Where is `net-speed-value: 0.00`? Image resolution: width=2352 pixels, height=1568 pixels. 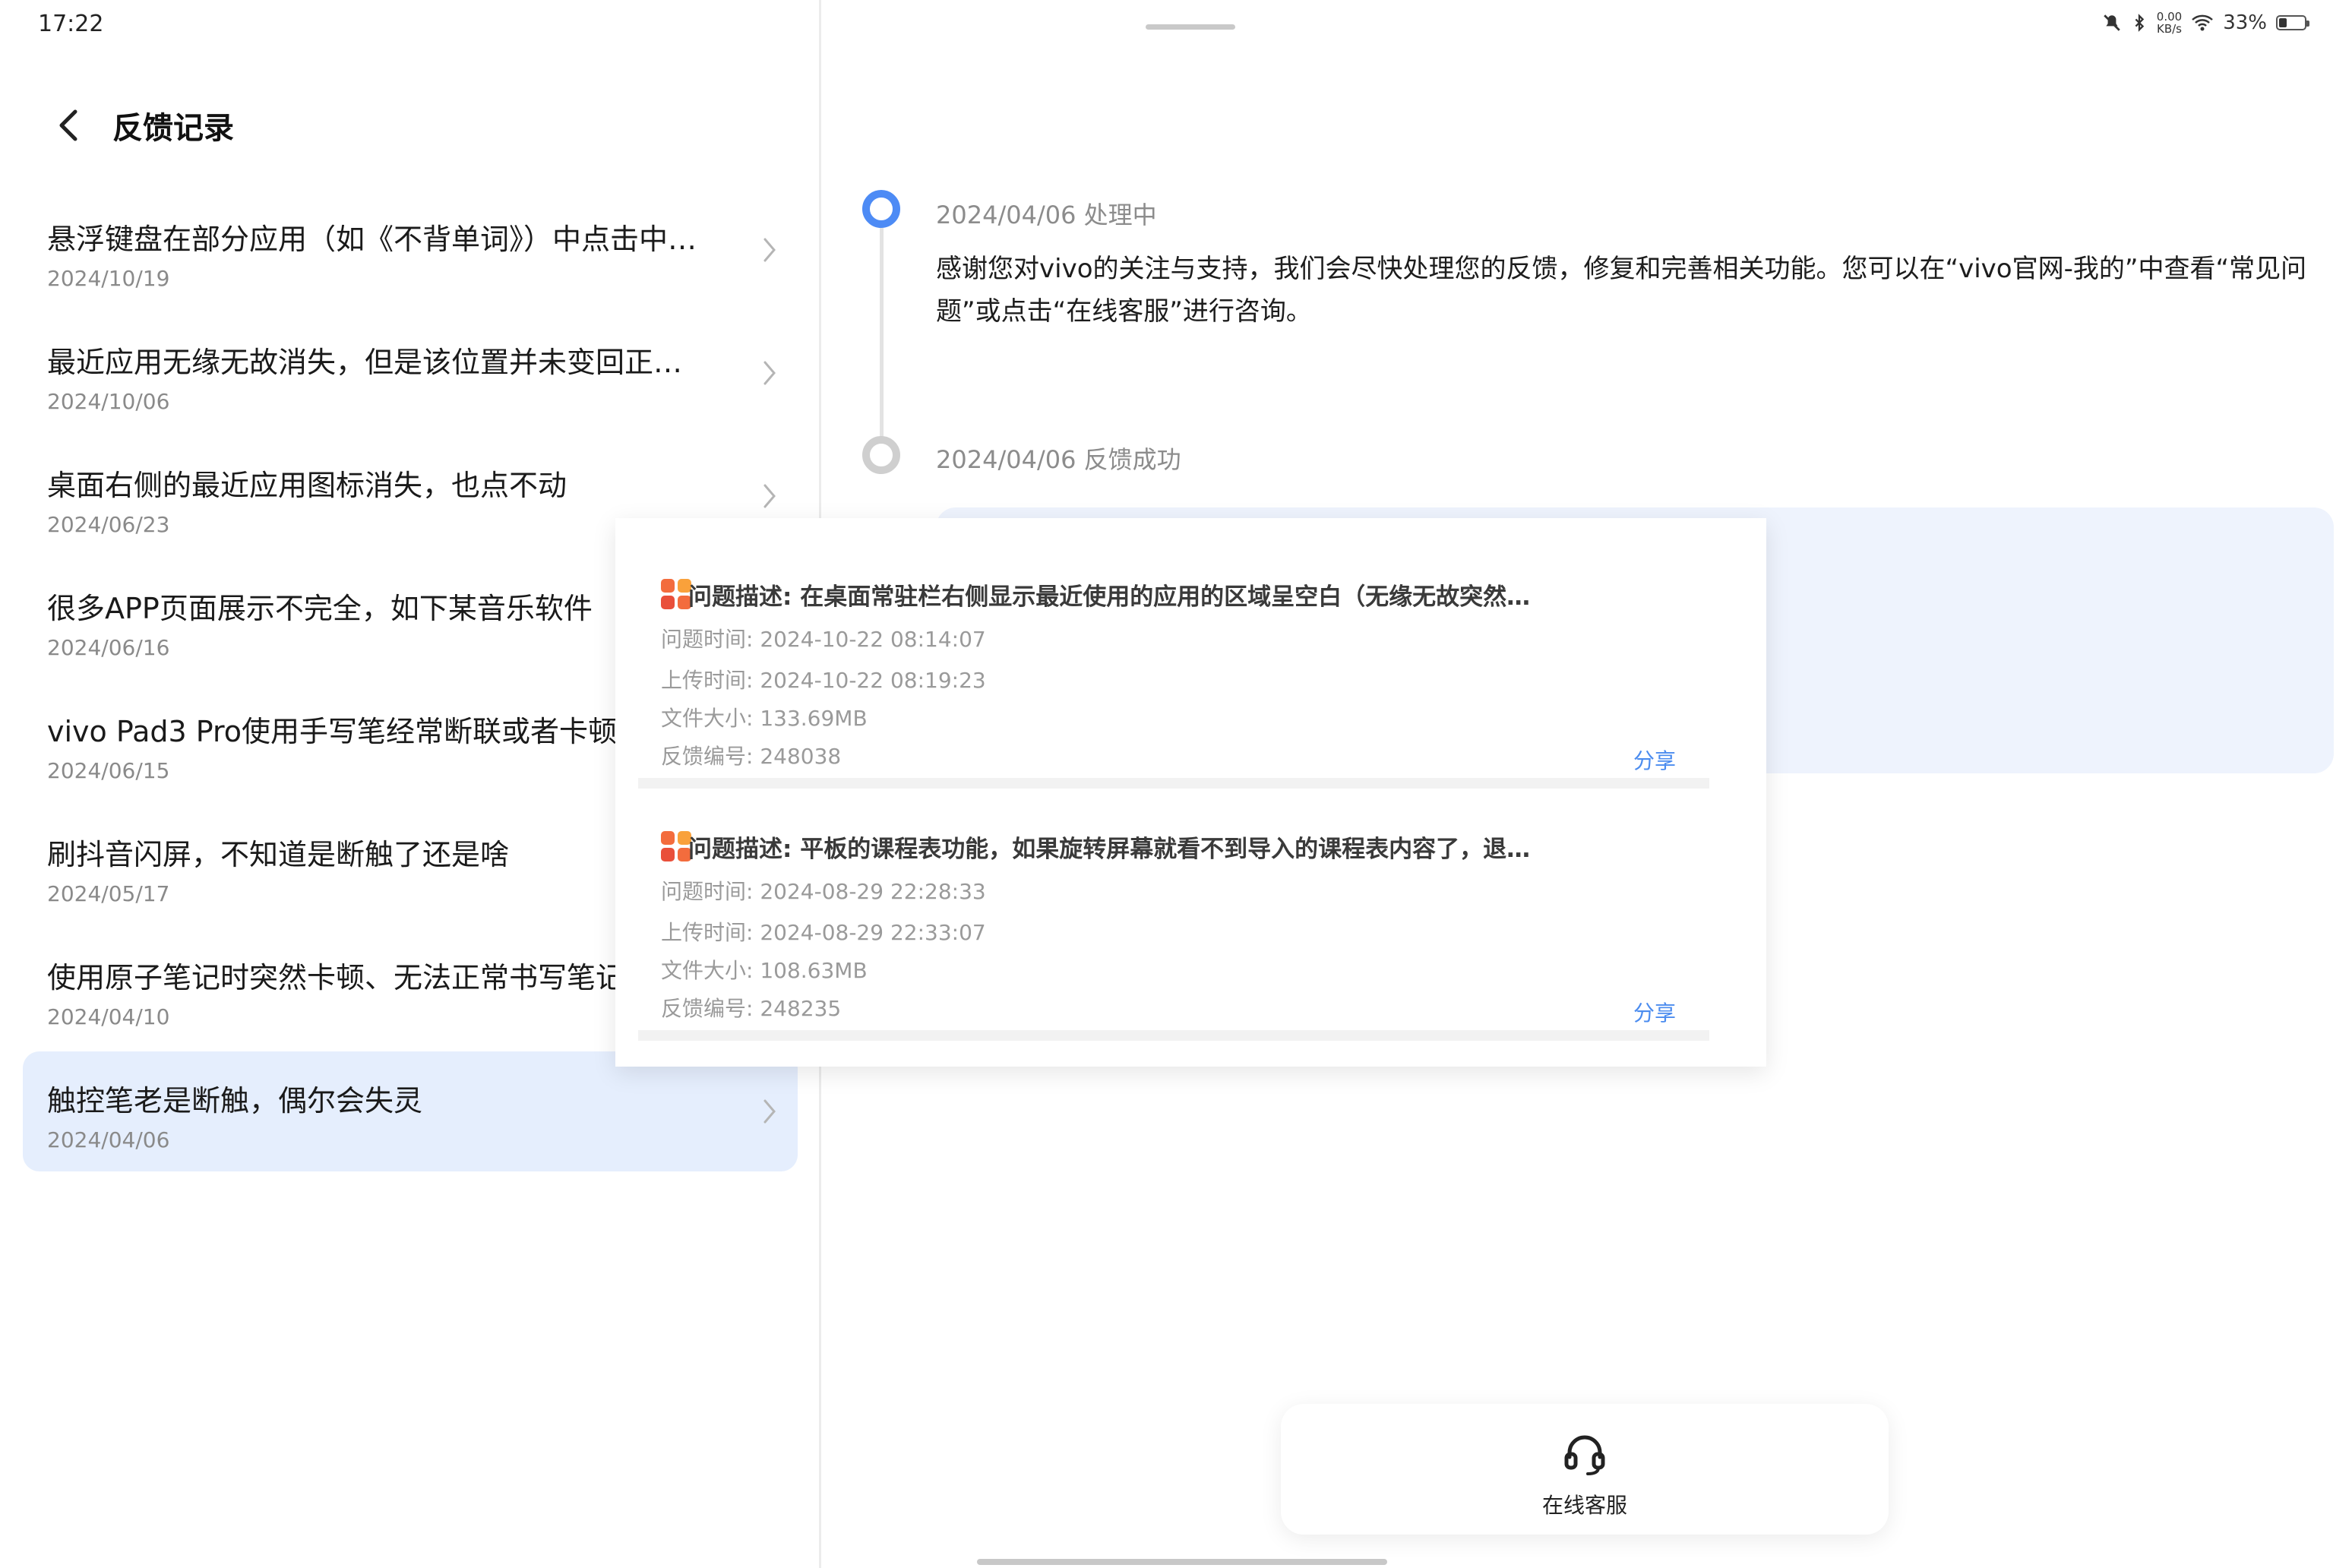
net-speed-value: 0.00 is located at coordinates (2169, 17).